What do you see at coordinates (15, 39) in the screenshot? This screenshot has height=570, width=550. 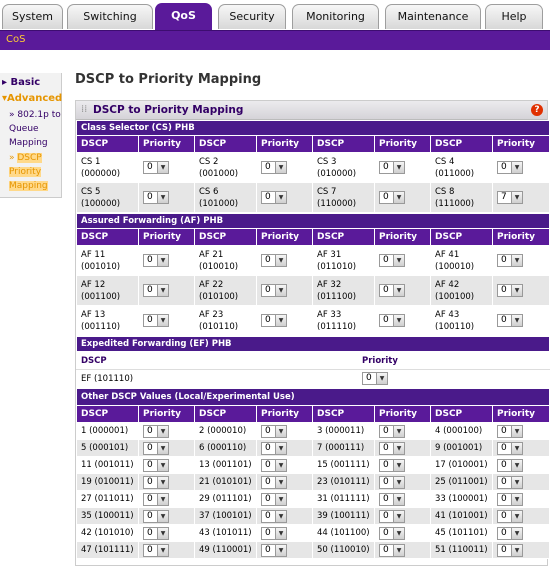 I see `subnav-cos: CoS` at bounding box center [15, 39].